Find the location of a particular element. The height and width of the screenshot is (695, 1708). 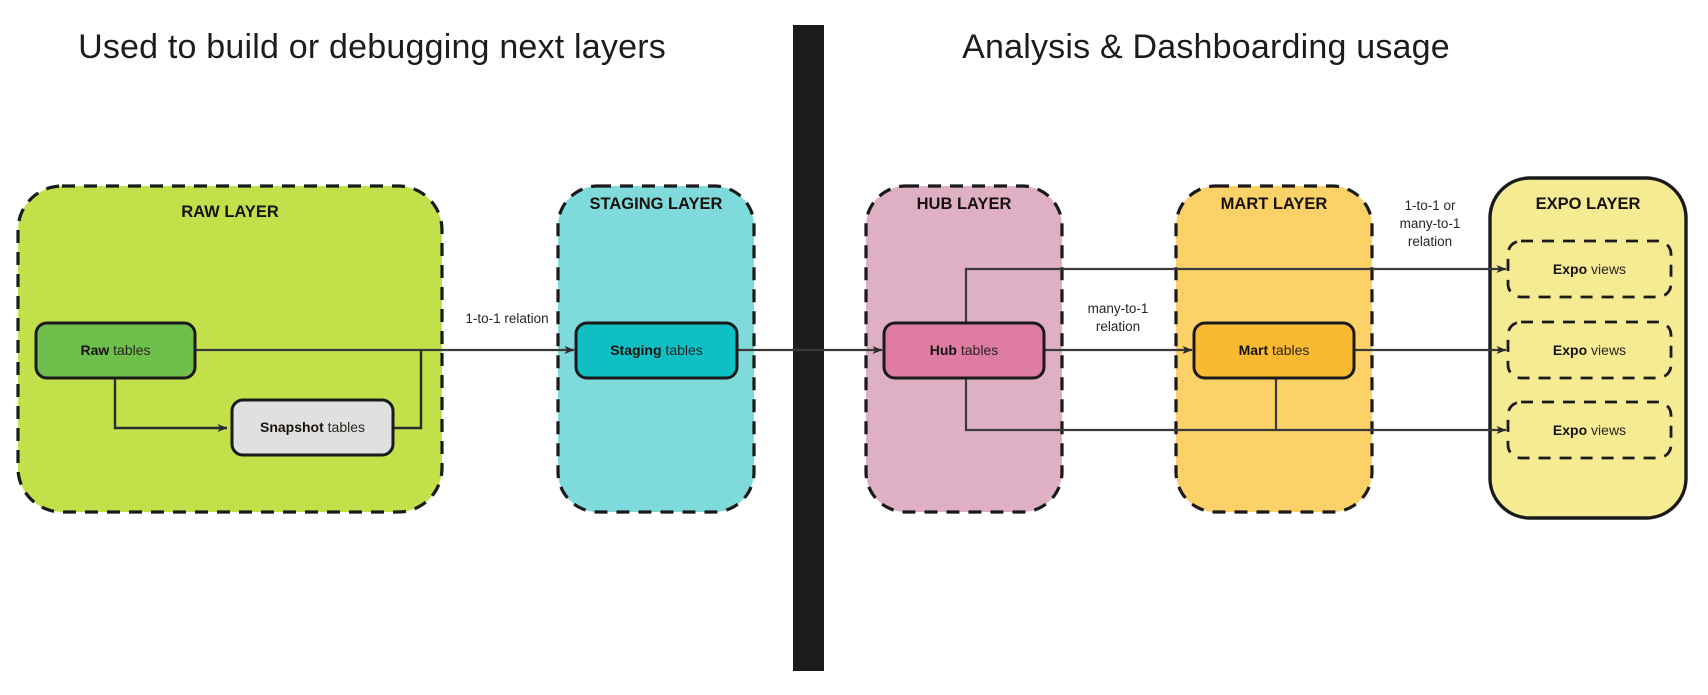

layer-title-staging: STAGING LAYER is located at coordinates (656, 204).